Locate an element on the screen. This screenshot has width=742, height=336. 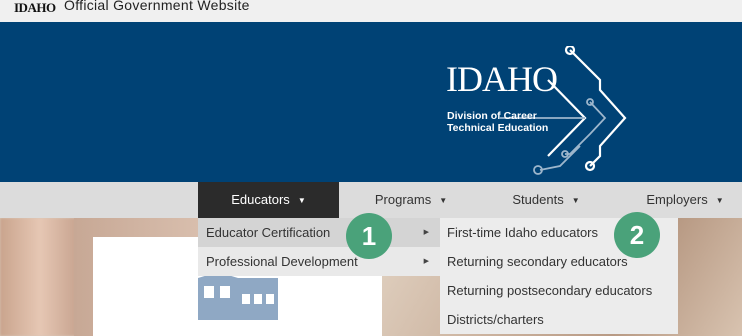
nav-employers-label: Employers is located at coordinates (677, 199).